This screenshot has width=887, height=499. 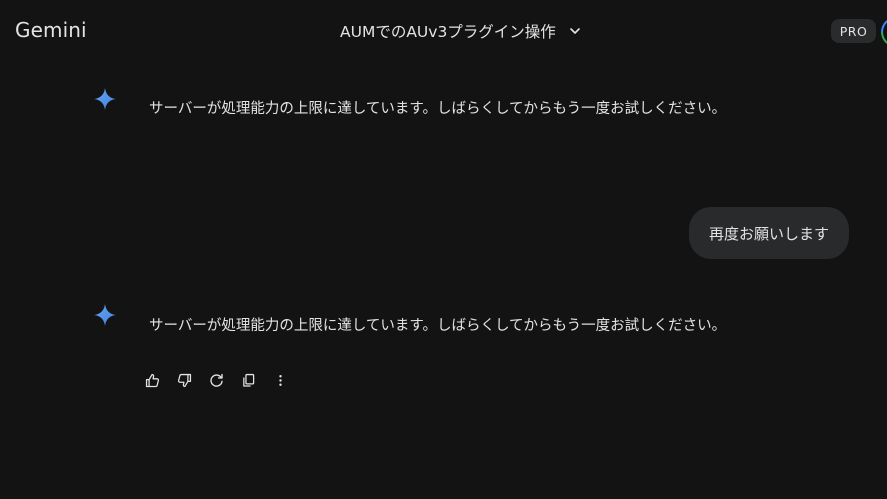 I want to click on thumbs-up-button, so click(x=152, y=380).